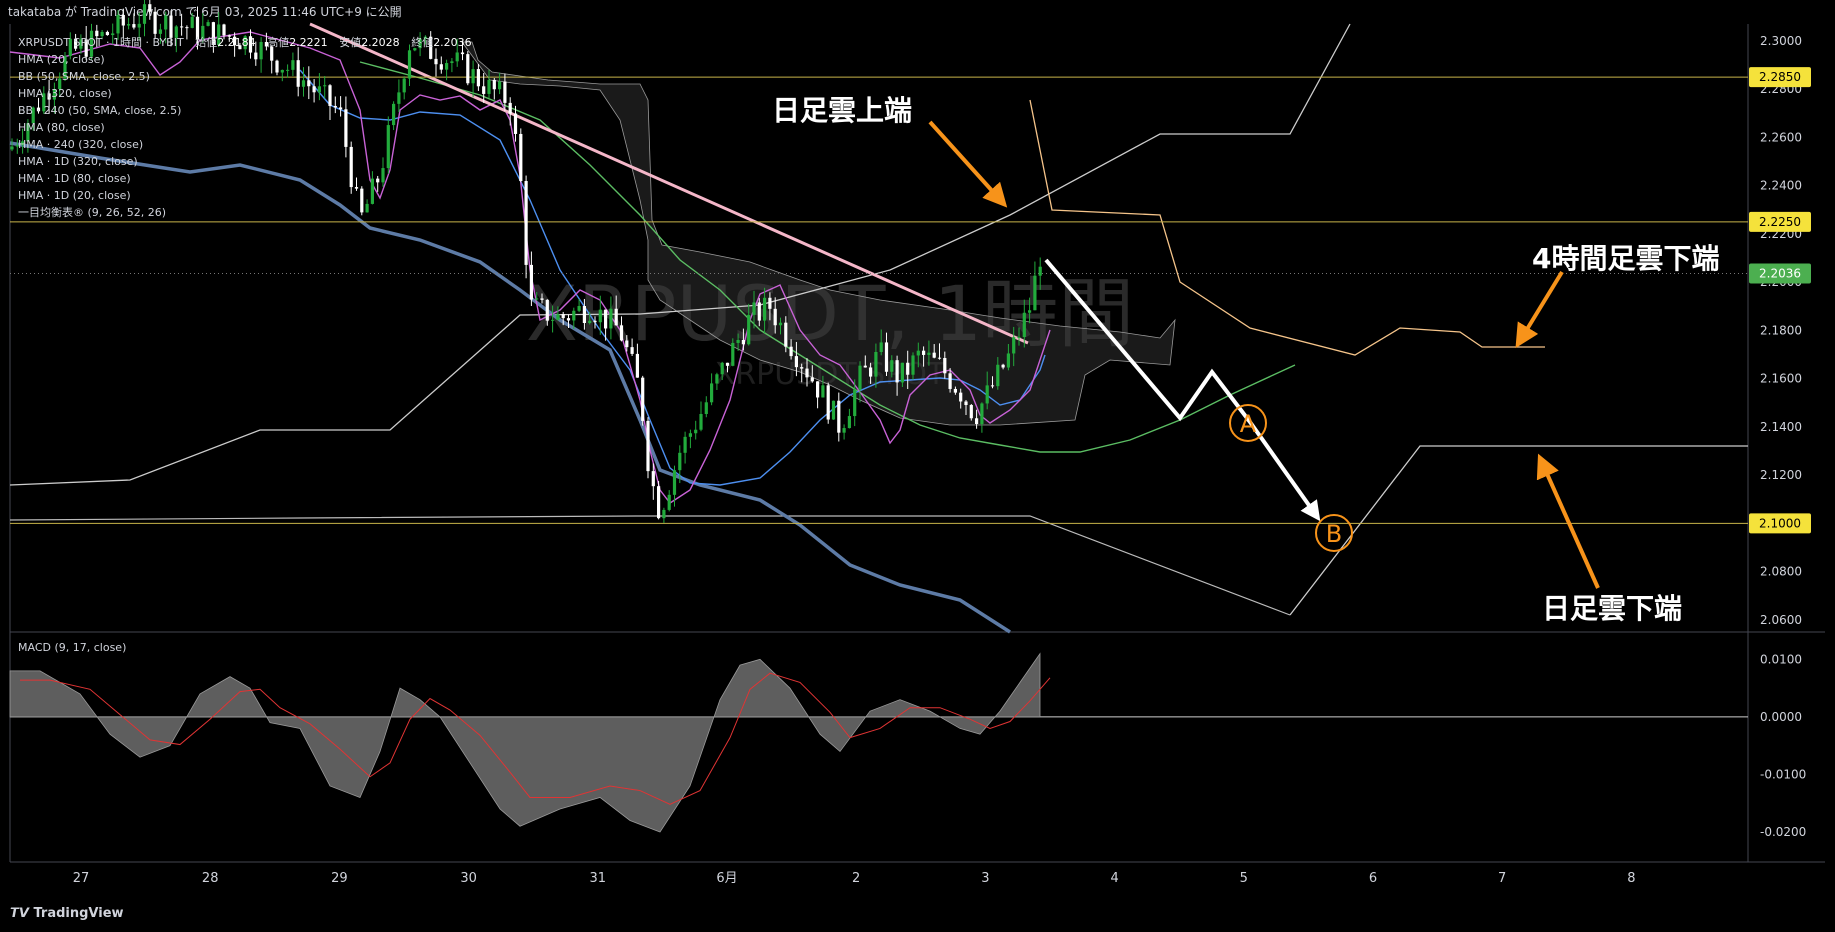 The image size is (1835, 932). What do you see at coordinates (1781, 427) in the screenshot?
I see `price-tick: 2.1400` at bounding box center [1781, 427].